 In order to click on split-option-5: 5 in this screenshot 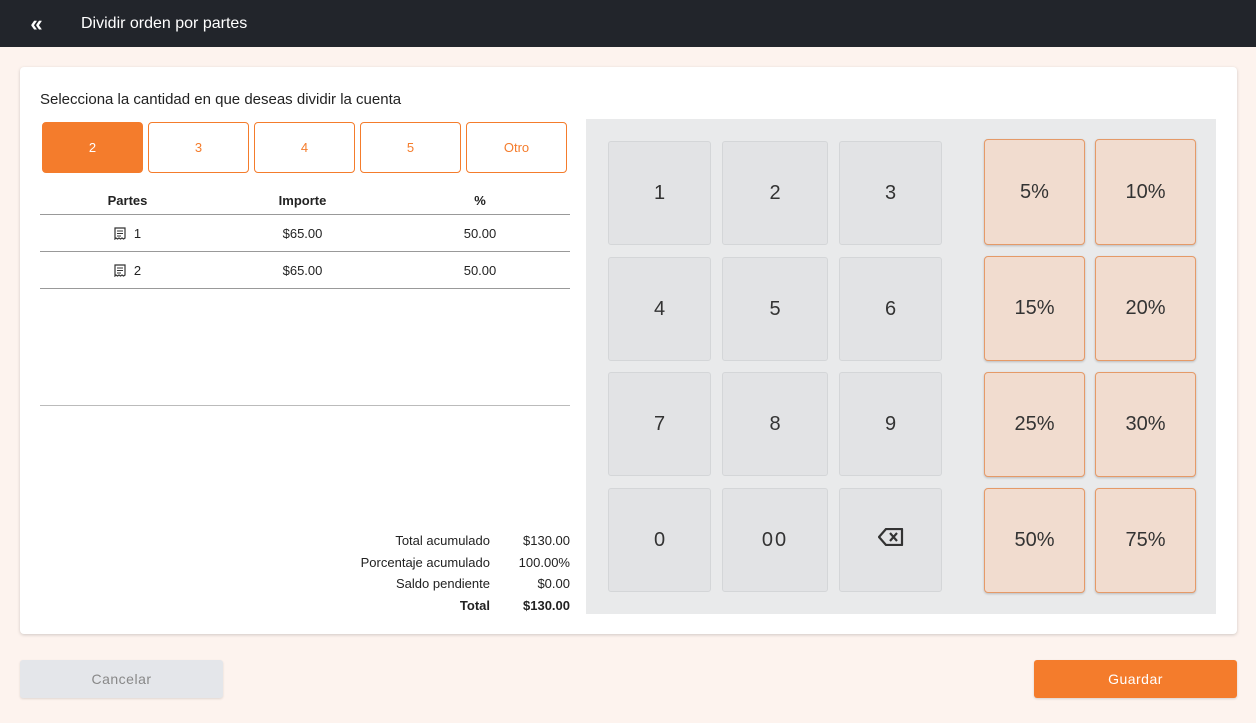, I will do `click(410, 147)`.